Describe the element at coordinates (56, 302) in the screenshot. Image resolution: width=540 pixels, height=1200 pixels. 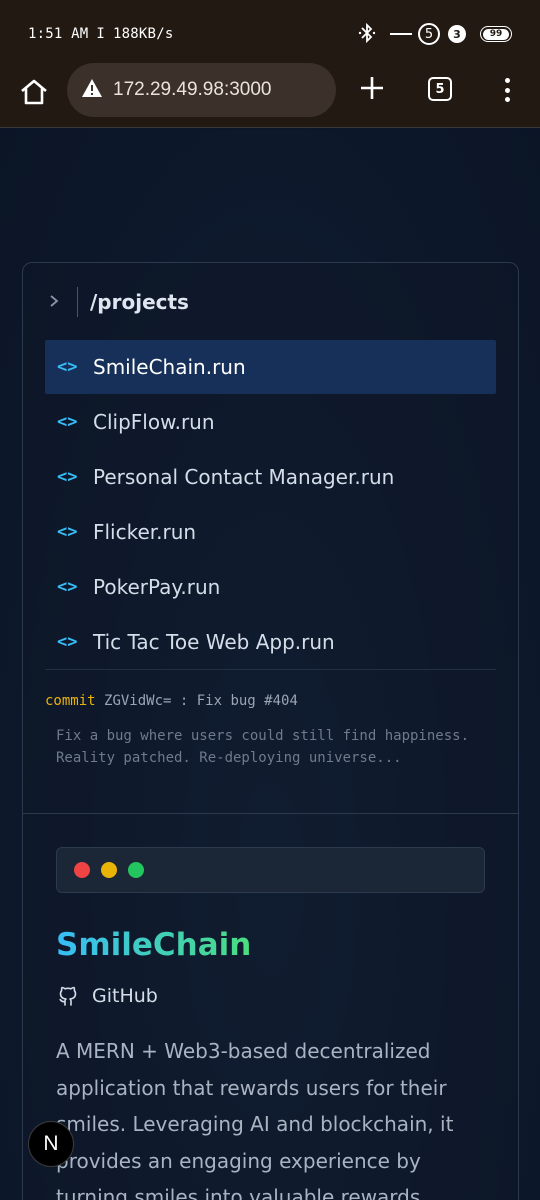
I see `chevron-right-icon` at that location.